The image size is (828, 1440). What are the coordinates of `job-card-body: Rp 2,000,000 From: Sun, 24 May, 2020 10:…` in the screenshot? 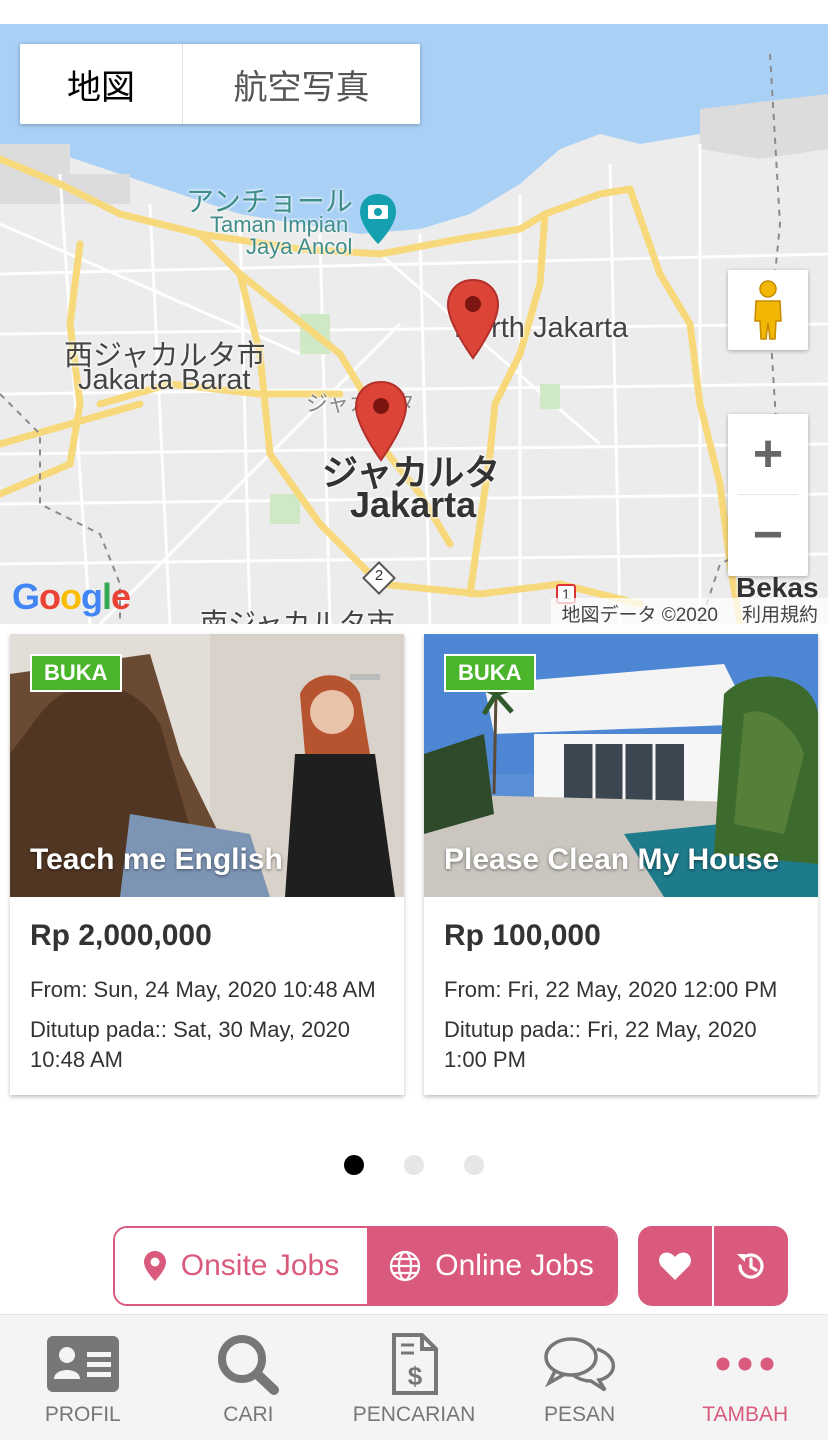 It's located at (207, 996).